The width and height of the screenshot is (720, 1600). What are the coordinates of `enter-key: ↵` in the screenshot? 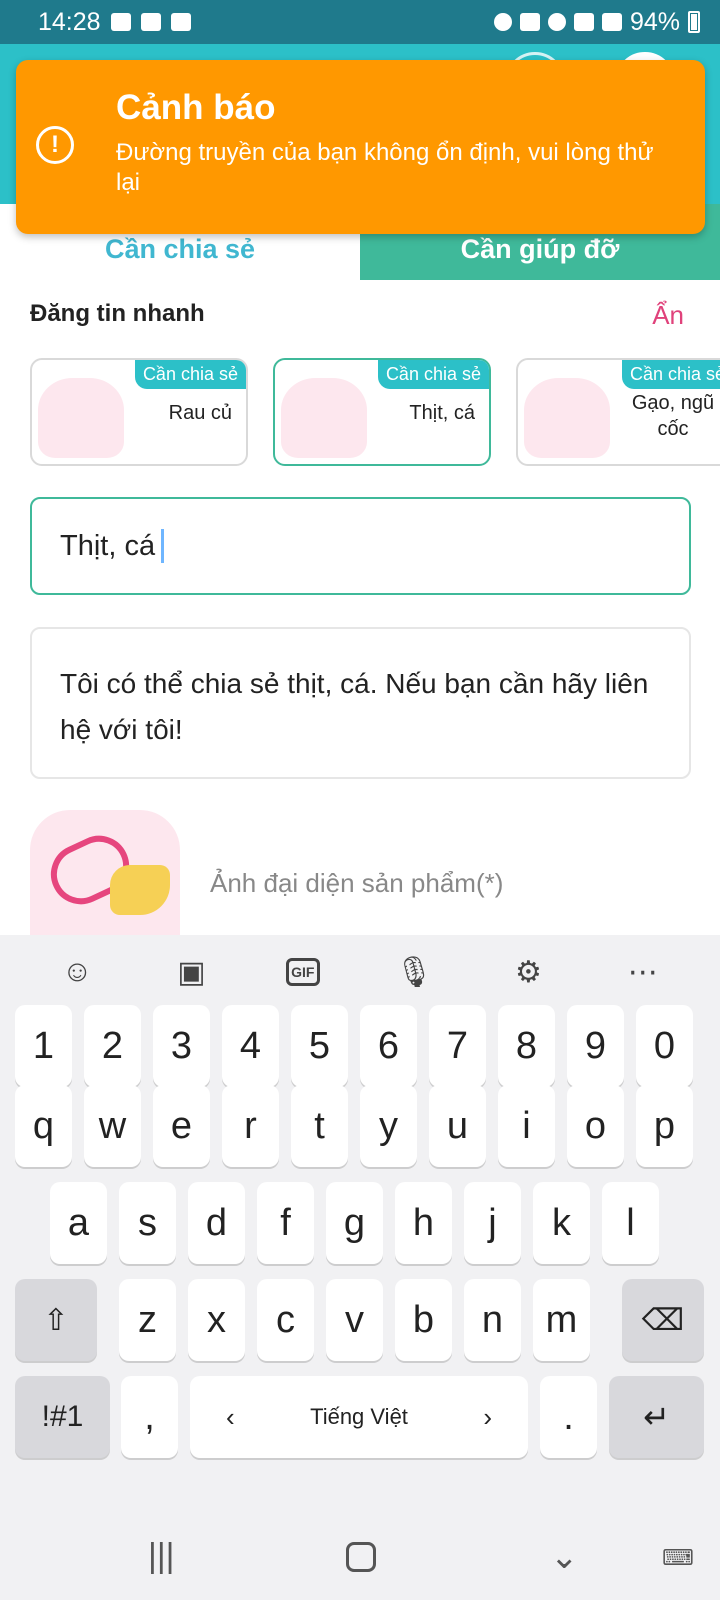 It's located at (656, 1417).